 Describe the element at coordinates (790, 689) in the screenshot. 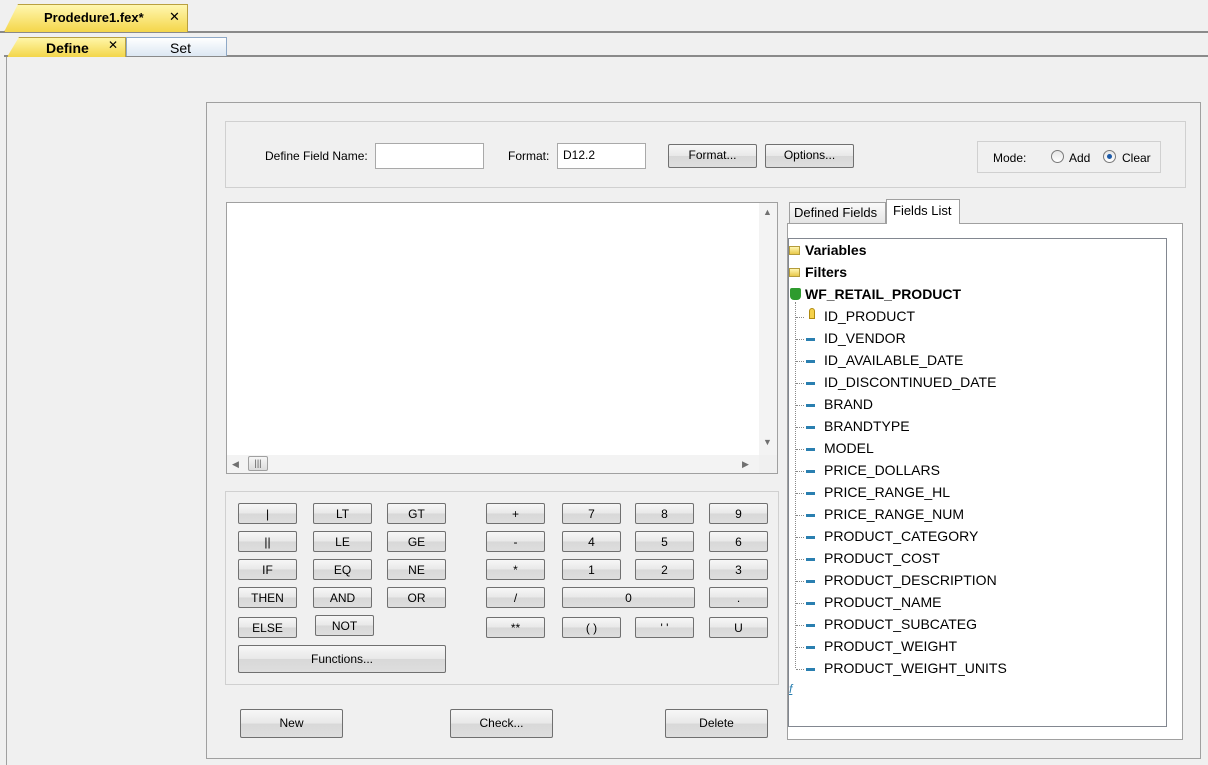

I see `function-icon: f` at that location.